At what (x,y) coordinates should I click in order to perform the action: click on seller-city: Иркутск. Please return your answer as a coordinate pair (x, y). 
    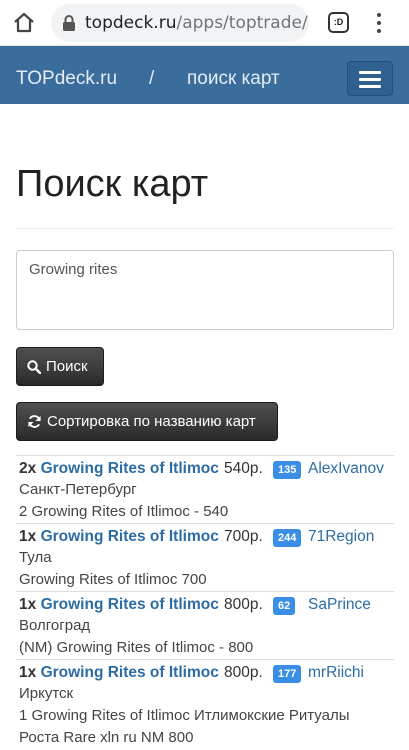
    Looking at the image, I should click on (46, 693).